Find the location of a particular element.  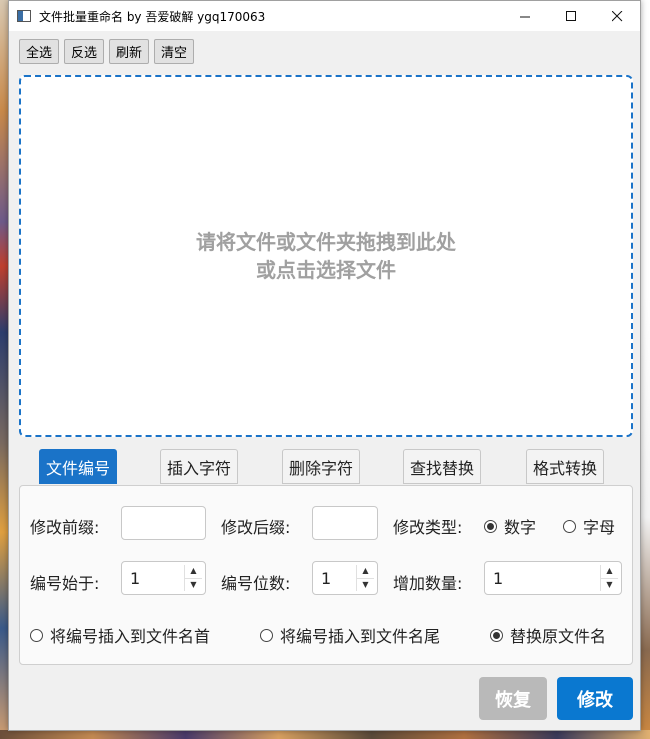

position-head-label: 将编号插入到文件名首 is located at coordinates (130, 636).